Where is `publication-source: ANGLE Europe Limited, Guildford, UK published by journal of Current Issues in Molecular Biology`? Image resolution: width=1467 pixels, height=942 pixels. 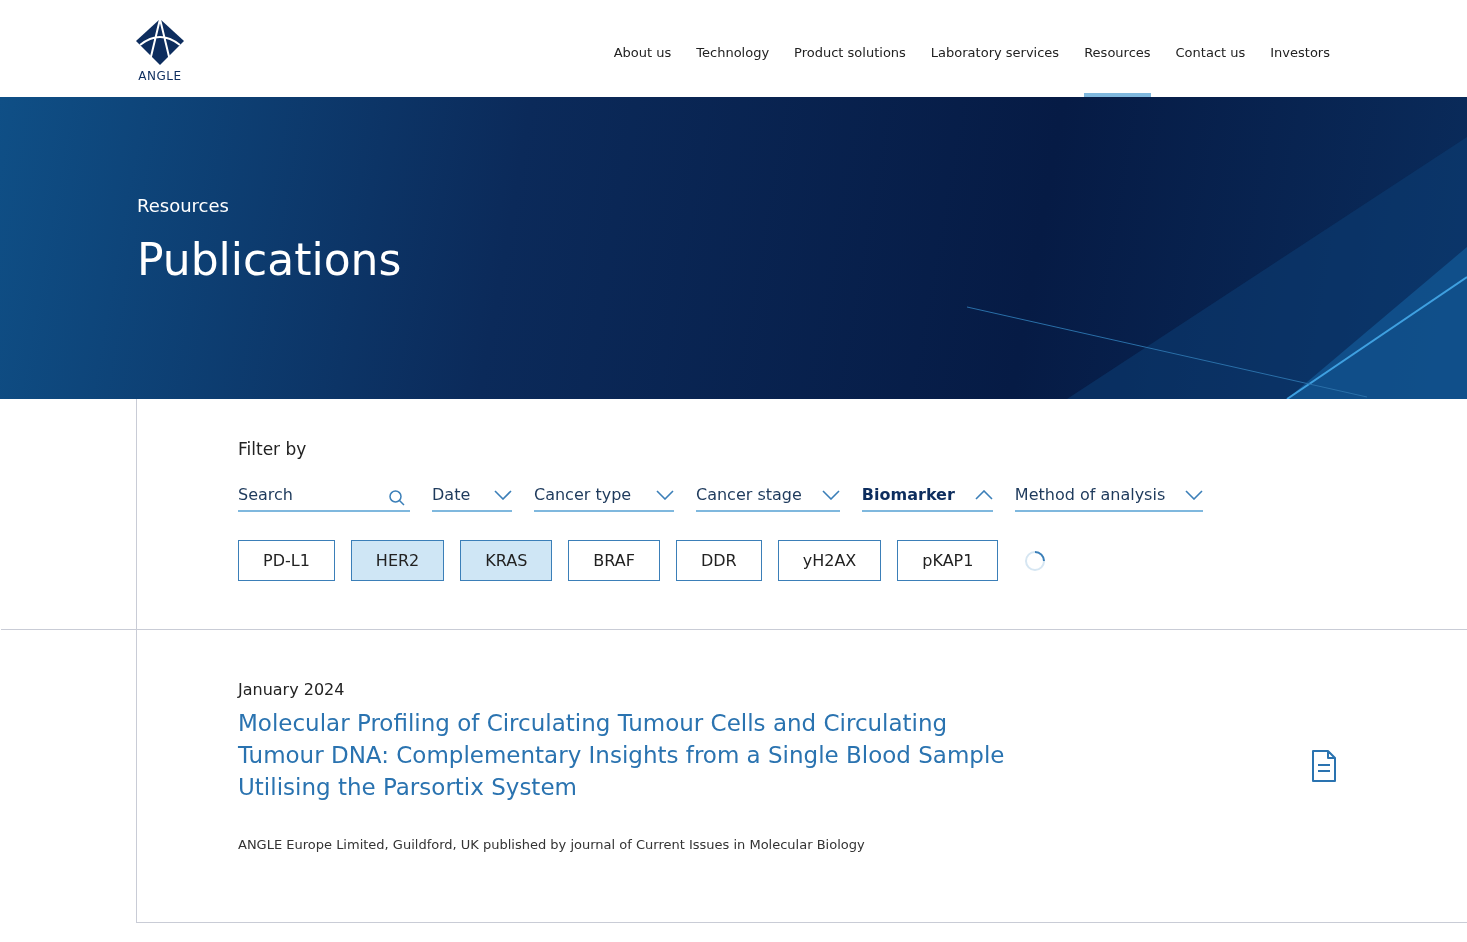
publication-source: ANGLE Europe Limited, Guildford, UK published by journal of Current Issues in Molecular Biology is located at coordinates (552, 844).